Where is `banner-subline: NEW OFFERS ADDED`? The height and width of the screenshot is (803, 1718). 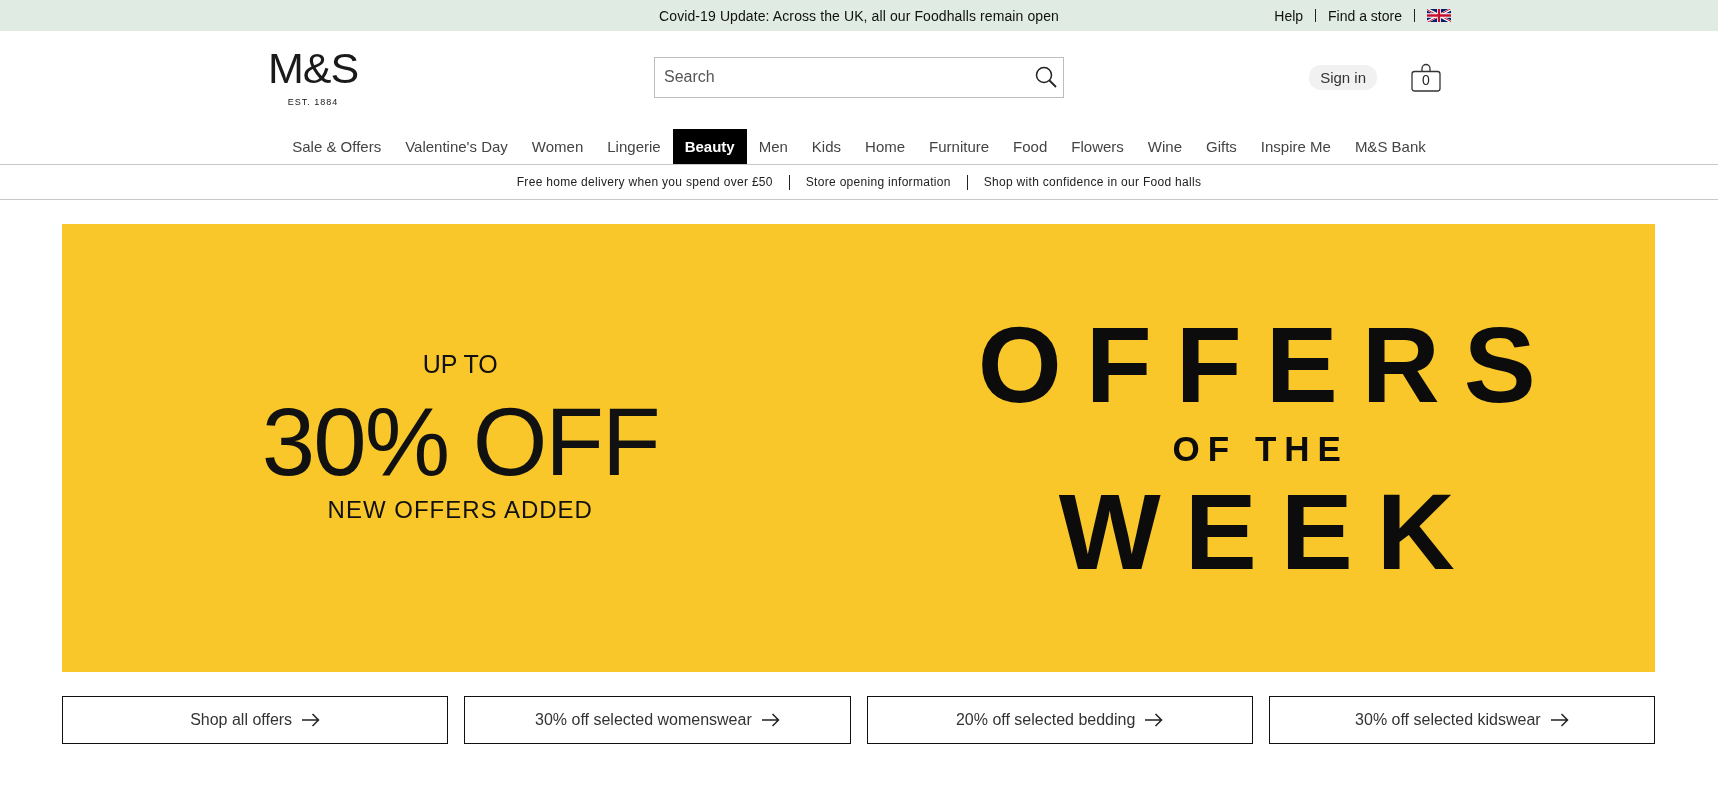 banner-subline: NEW OFFERS ADDED is located at coordinates (460, 510).